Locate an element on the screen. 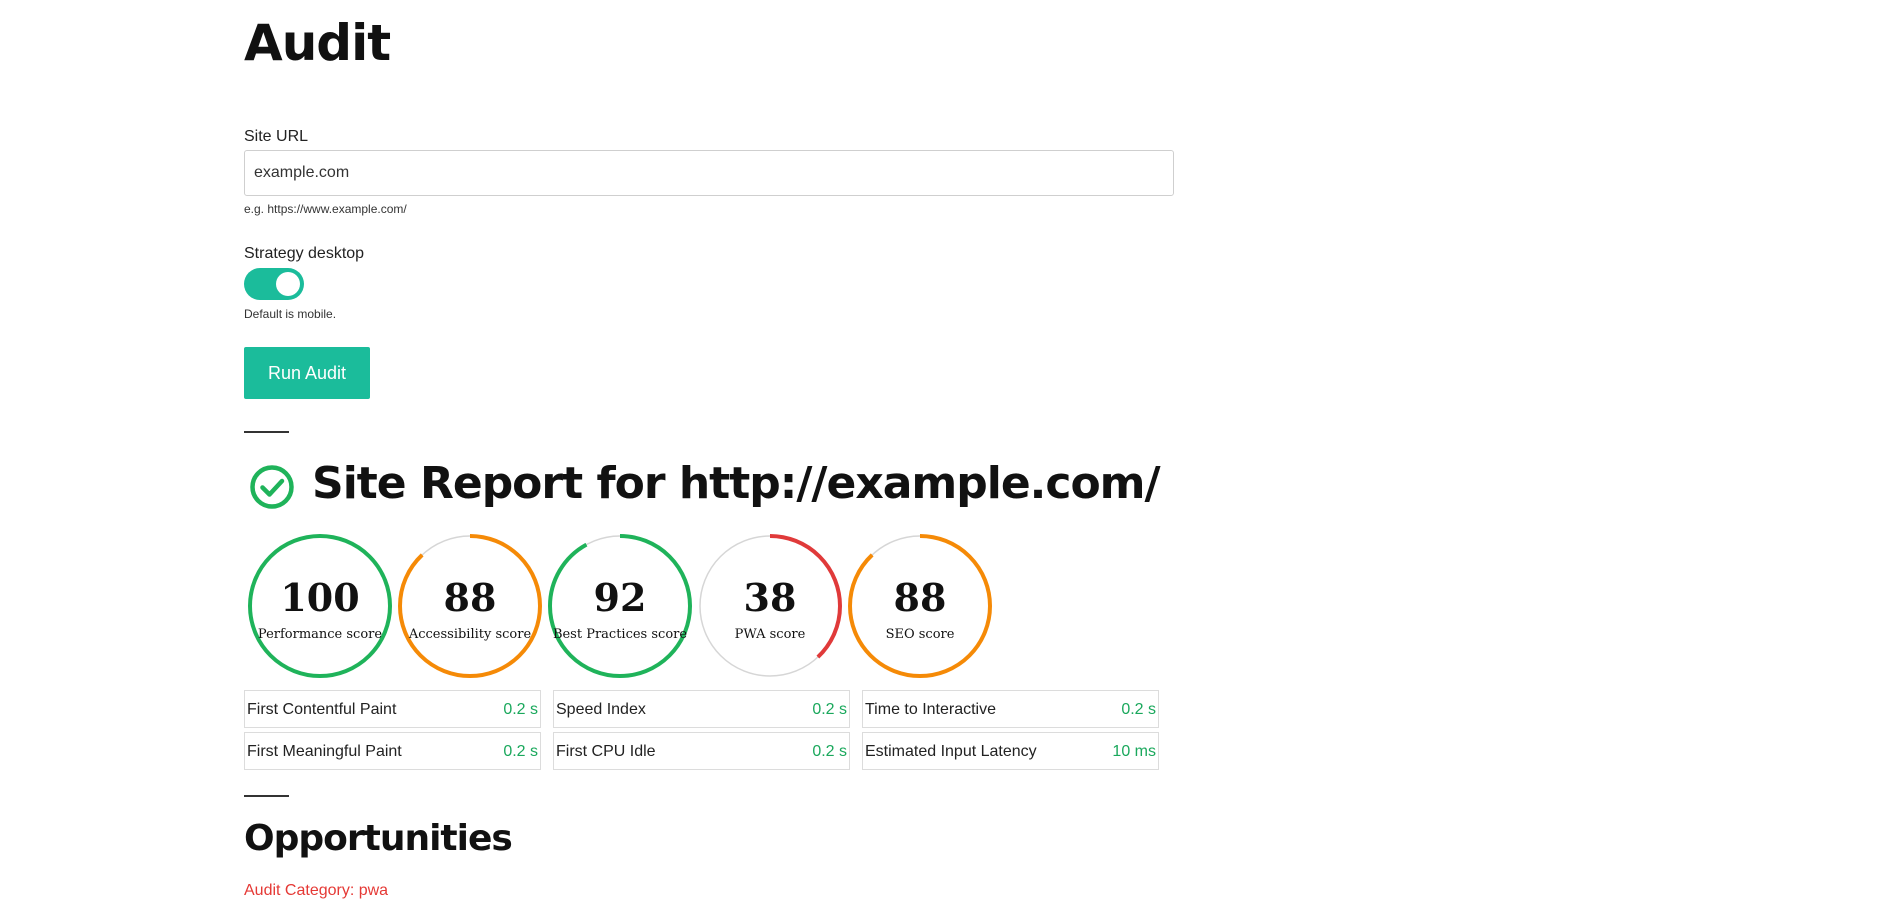 Image resolution: width=1888 pixels, height=902 pixels. strategy-help: Default is mobile. is located at coordinates (290, 314).